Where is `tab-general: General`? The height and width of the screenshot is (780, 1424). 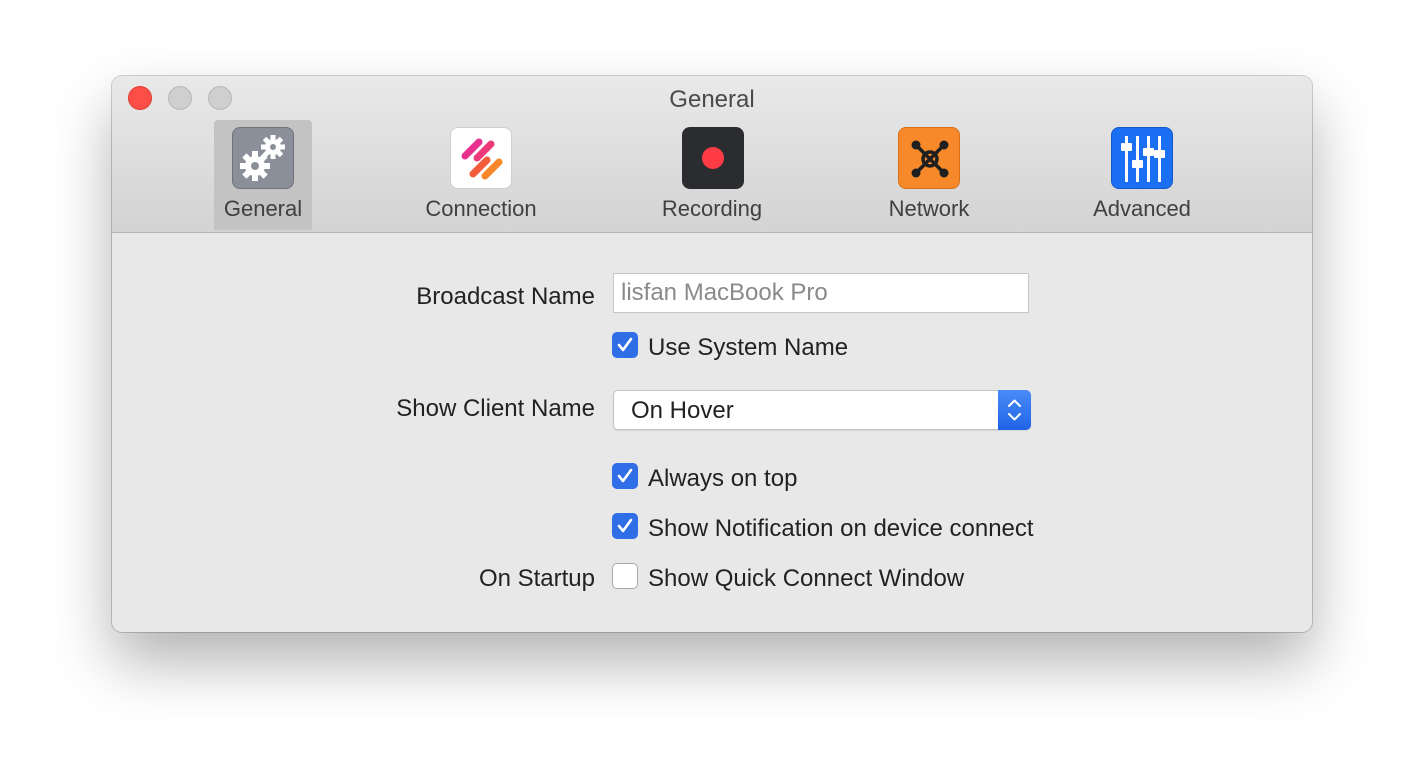 tab-general: General is located at coordinates (263, 175).